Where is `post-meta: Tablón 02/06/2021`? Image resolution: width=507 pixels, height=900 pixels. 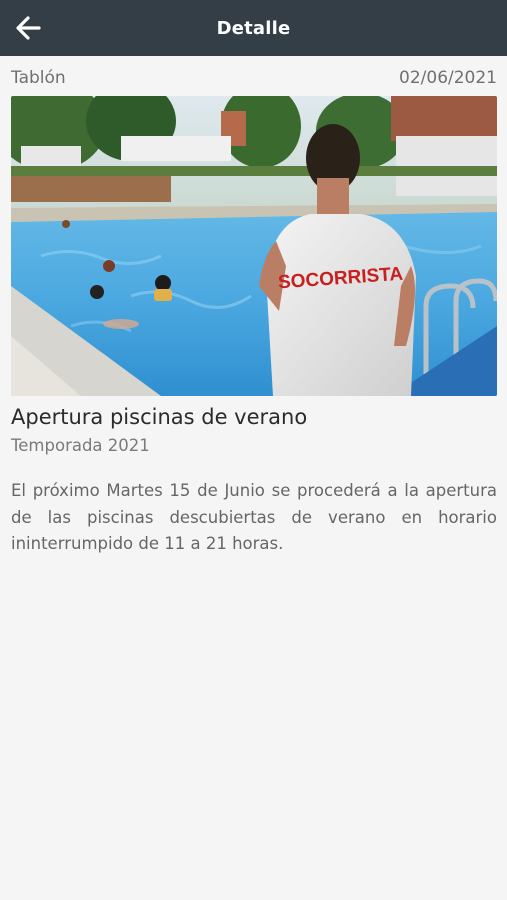
post-meta: Tablón 02/06/2021 is located at coordinates (254, 78).